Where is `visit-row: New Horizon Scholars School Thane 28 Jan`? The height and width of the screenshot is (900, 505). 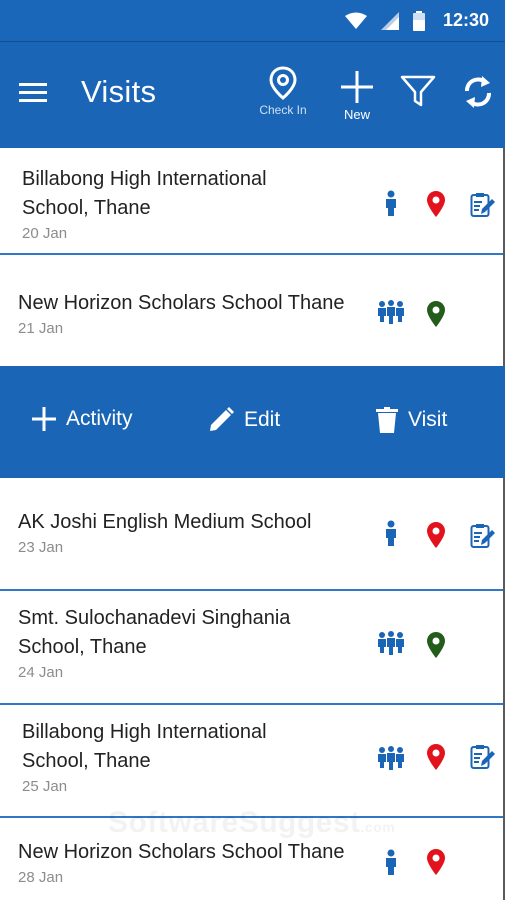 visit-row: New Horizon Scholars School Thane 28 Jan is located at coordinates (252, 859).